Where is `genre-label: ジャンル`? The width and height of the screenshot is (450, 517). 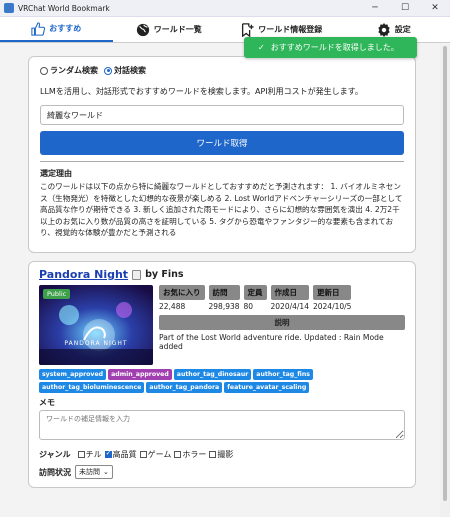
genre-label: ジャンル is located at coordinates (55, 454).